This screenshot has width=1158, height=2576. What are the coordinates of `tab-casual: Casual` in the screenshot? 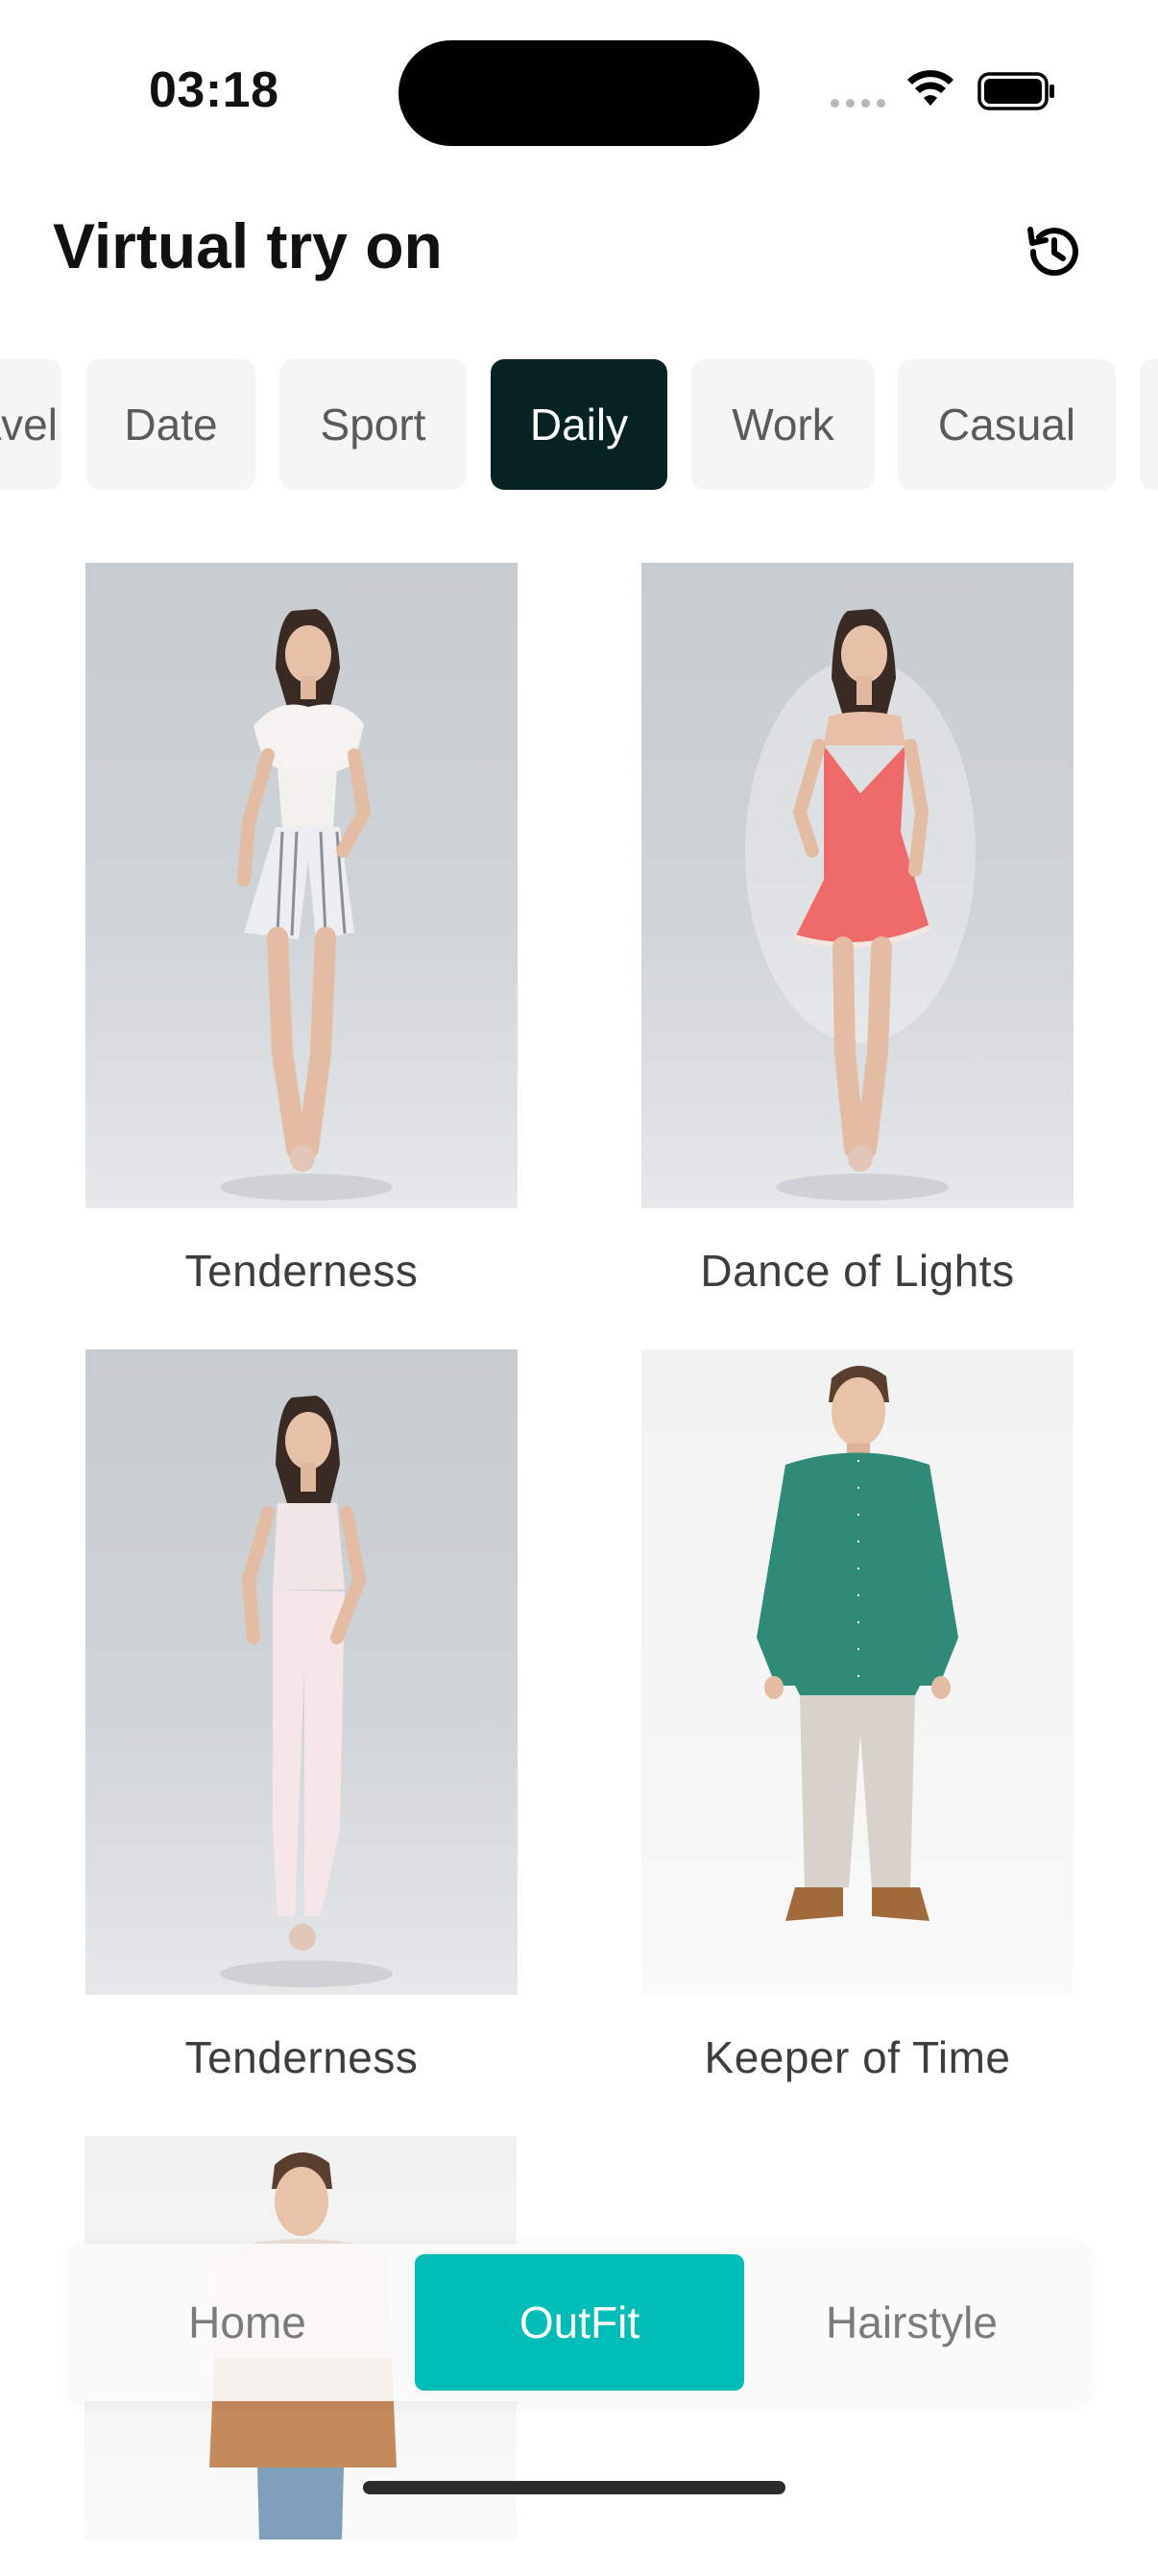 It's located at (1007, 424).